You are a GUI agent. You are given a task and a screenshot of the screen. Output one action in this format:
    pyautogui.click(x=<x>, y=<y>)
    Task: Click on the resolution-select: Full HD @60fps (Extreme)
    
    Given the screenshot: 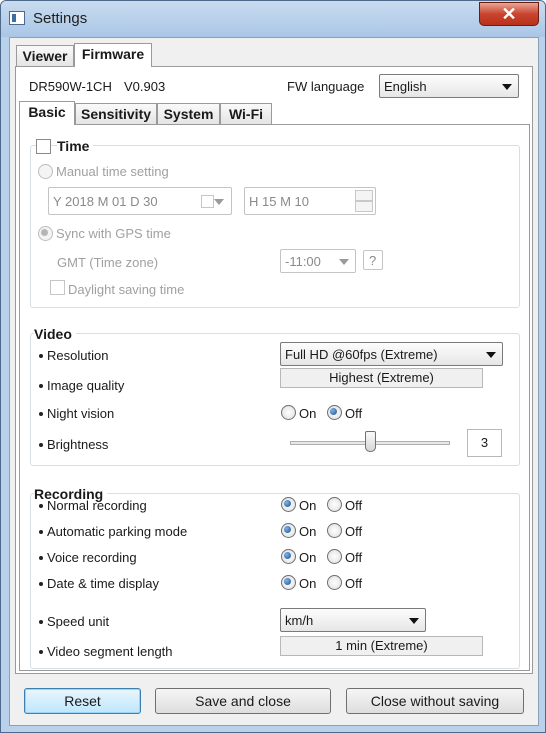 What is the action you would take?
    pyautogui.click(x=391, y=354)
    